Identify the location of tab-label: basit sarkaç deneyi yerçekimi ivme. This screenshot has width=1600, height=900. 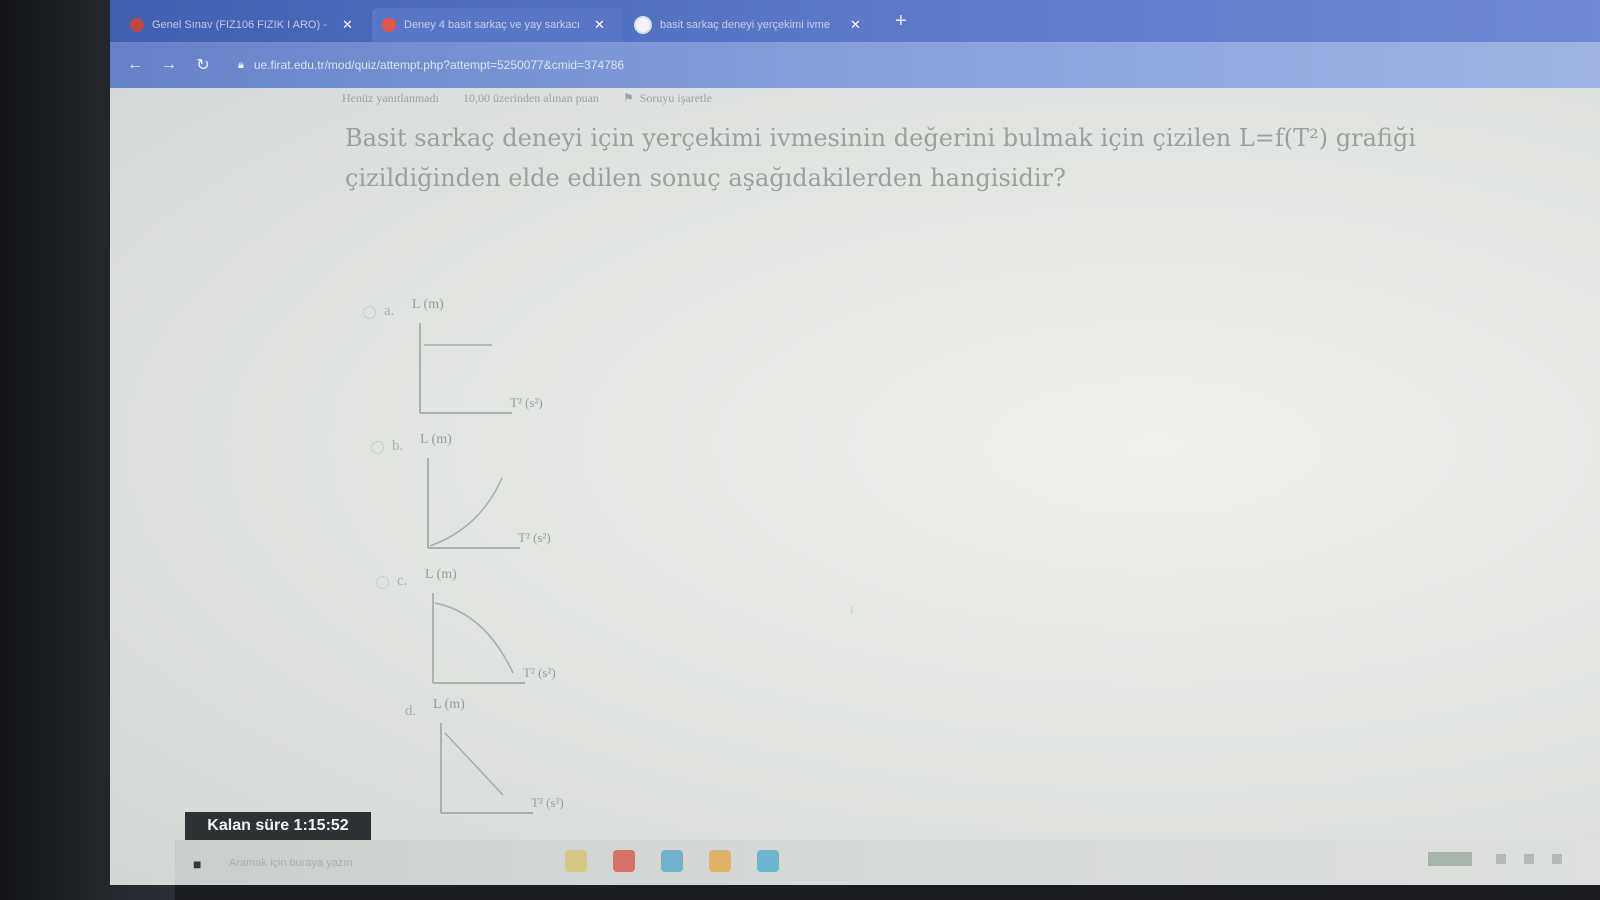
(745, 25).